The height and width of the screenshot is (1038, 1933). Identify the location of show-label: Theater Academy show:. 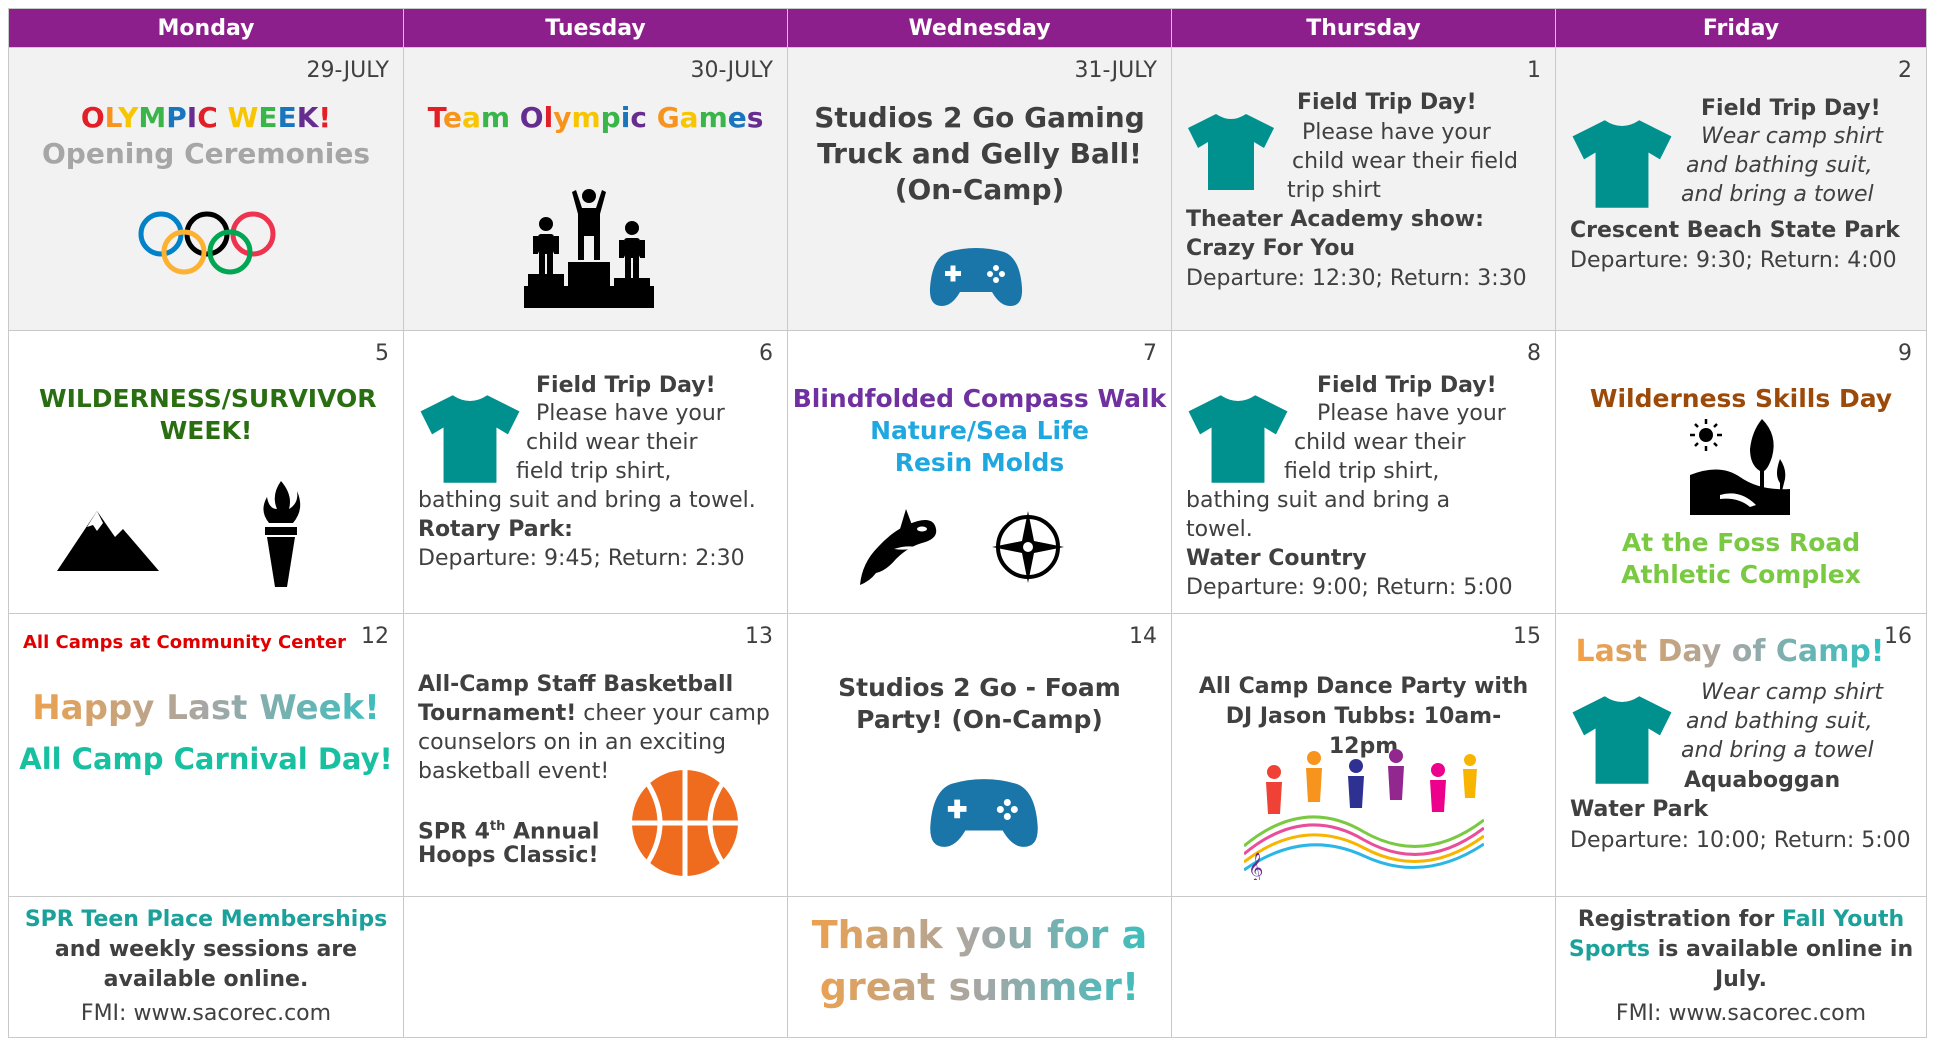
(1335, 219).